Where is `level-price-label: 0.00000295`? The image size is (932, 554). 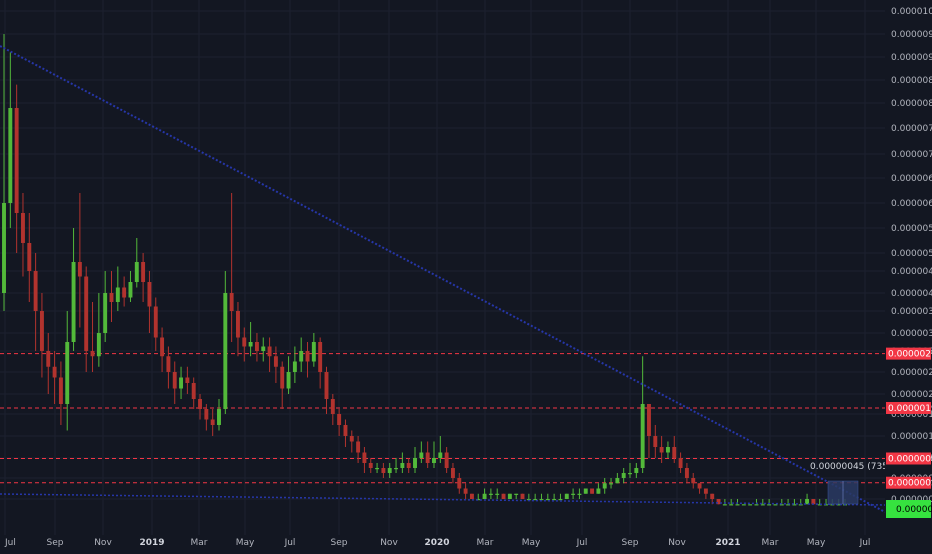 level-price-label: 0.00000295 is located at coordinates (910, 355).